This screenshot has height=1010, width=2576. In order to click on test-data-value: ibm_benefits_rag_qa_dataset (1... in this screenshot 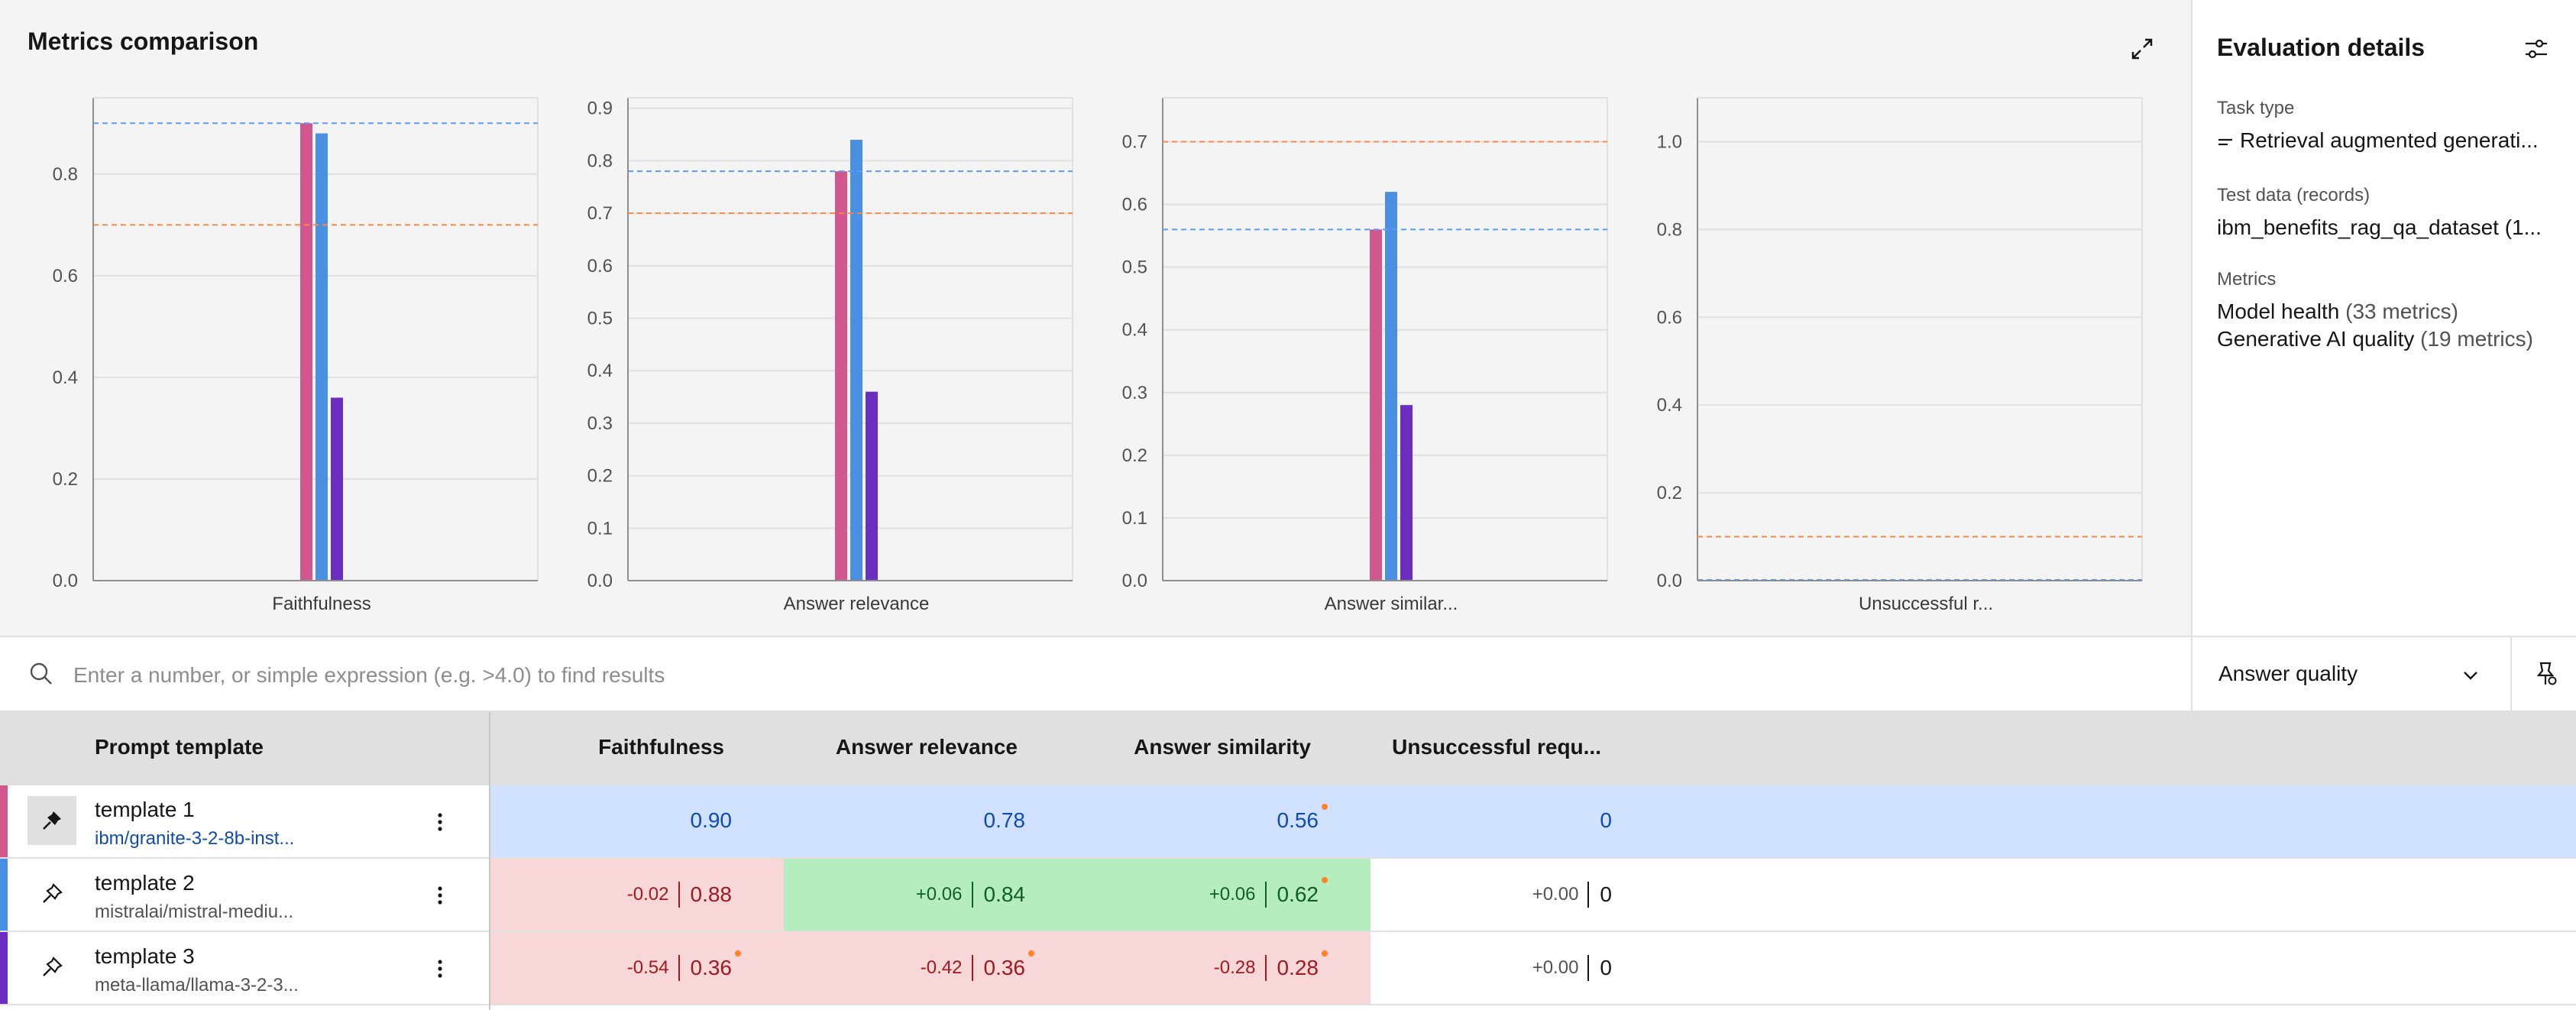, I will do `click(2379, 227)`.